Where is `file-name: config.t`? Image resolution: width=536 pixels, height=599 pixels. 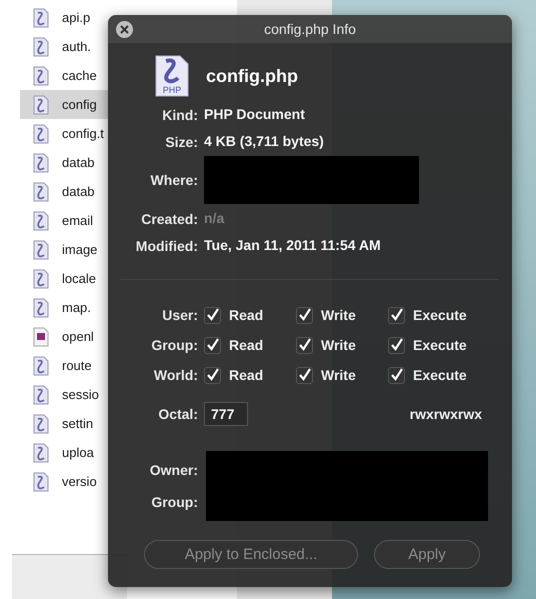
file-name: config.t is located at coordinates (83, 133).